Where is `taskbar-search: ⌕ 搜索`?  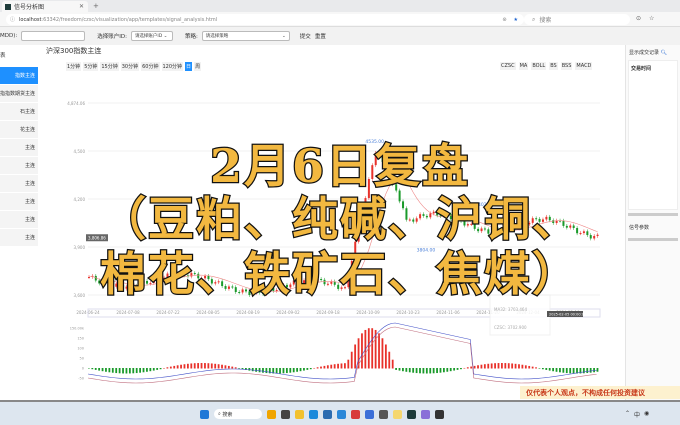 taskbar-search: ⌕ 搜索 is located at coordinates (238, 414).